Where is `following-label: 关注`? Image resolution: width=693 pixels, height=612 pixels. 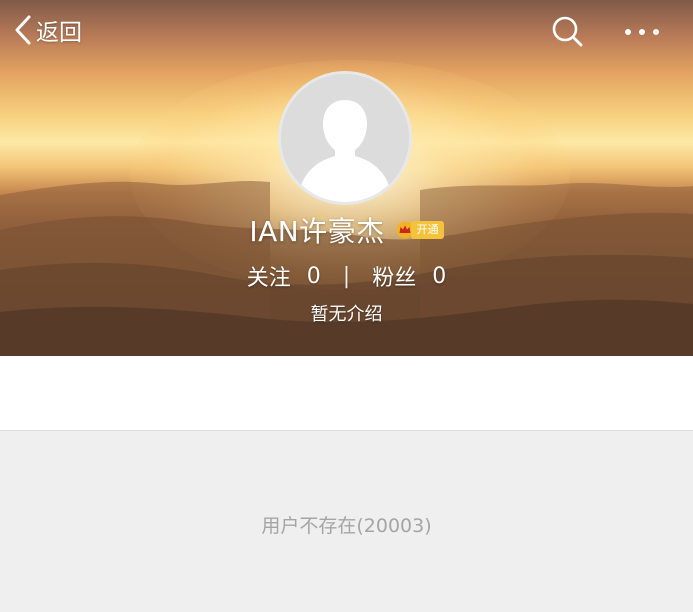 following-label: 关注 is located at coordinates (268, 278).